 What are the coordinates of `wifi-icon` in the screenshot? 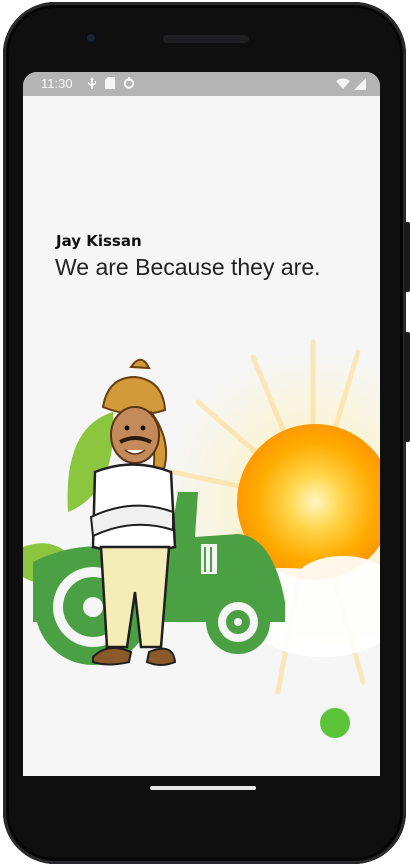 It's located at (343, 83).